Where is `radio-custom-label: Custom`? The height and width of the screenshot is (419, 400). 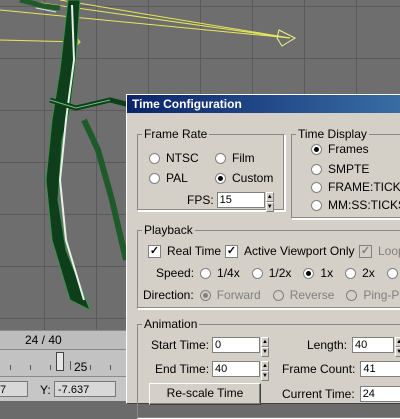
radio-custom-label: Custom is located at coordinates (253, 178).